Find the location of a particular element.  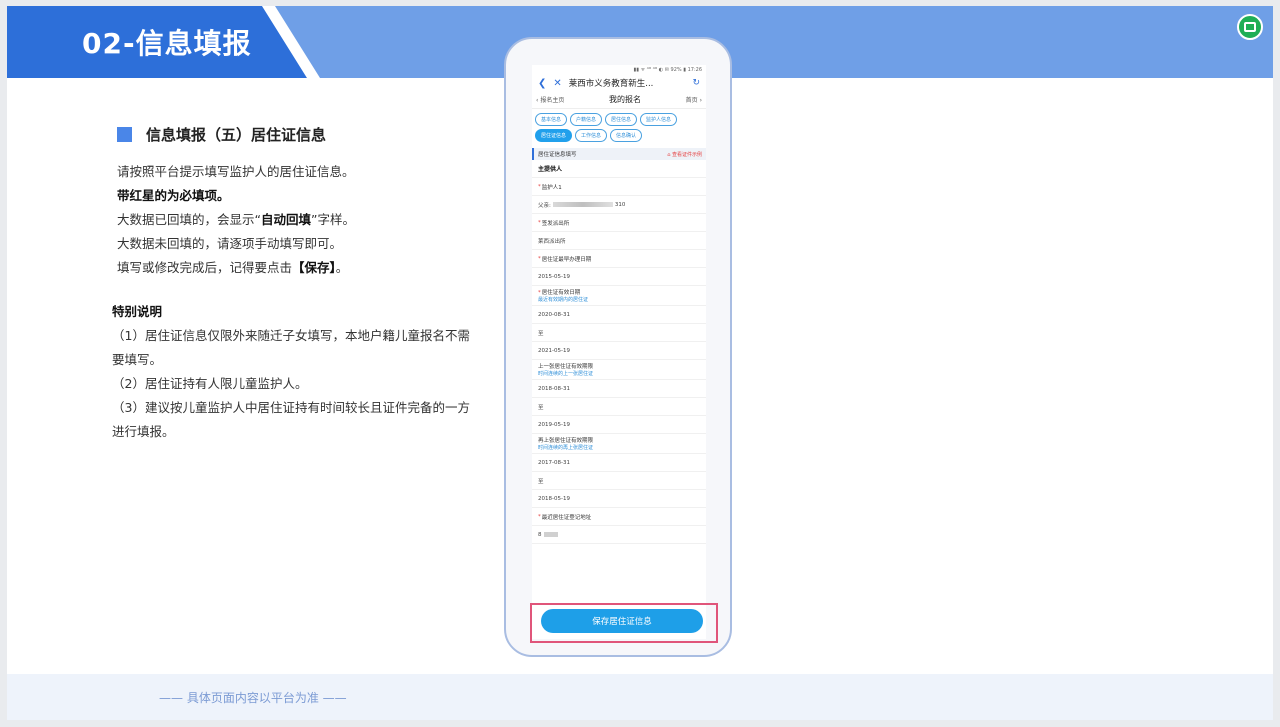

view-sample-link: ⌂ 查看证件示例 is located at coordinates (684, 154).